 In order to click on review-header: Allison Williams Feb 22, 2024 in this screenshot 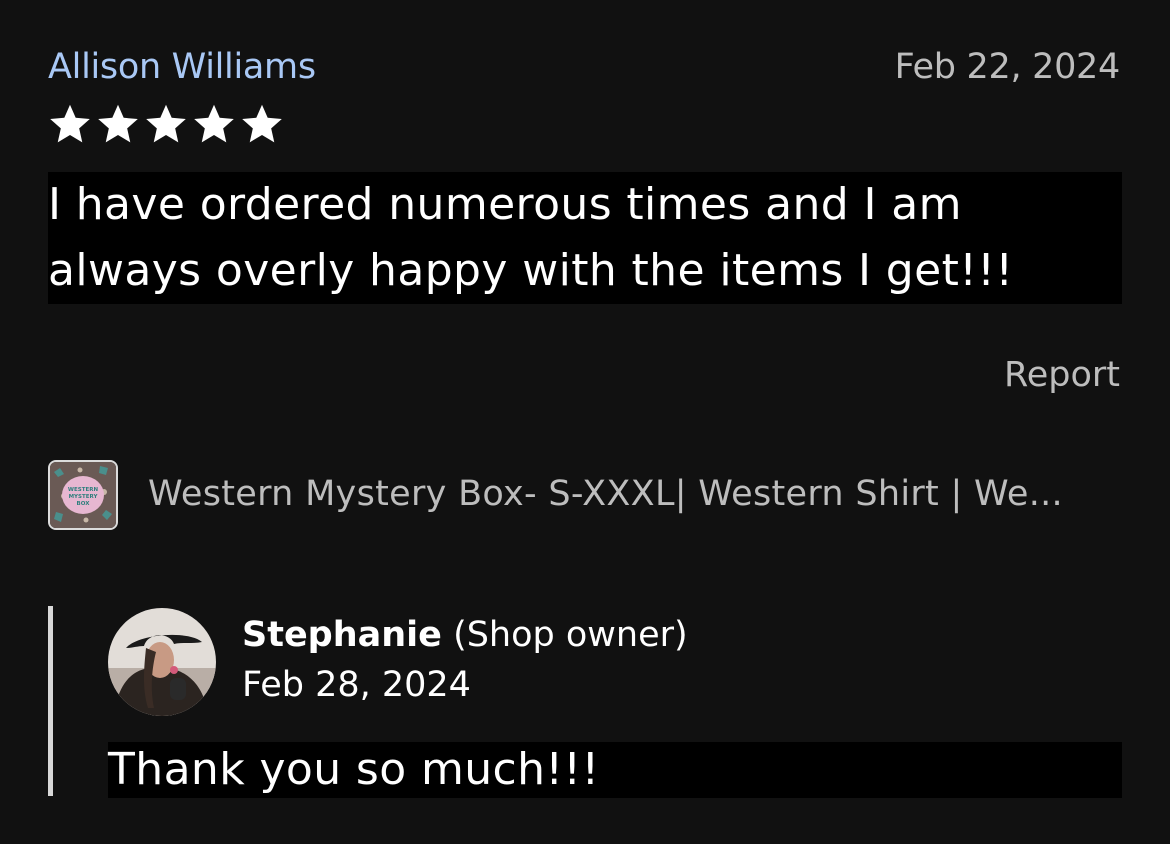, I will do `click(584, 67)`.